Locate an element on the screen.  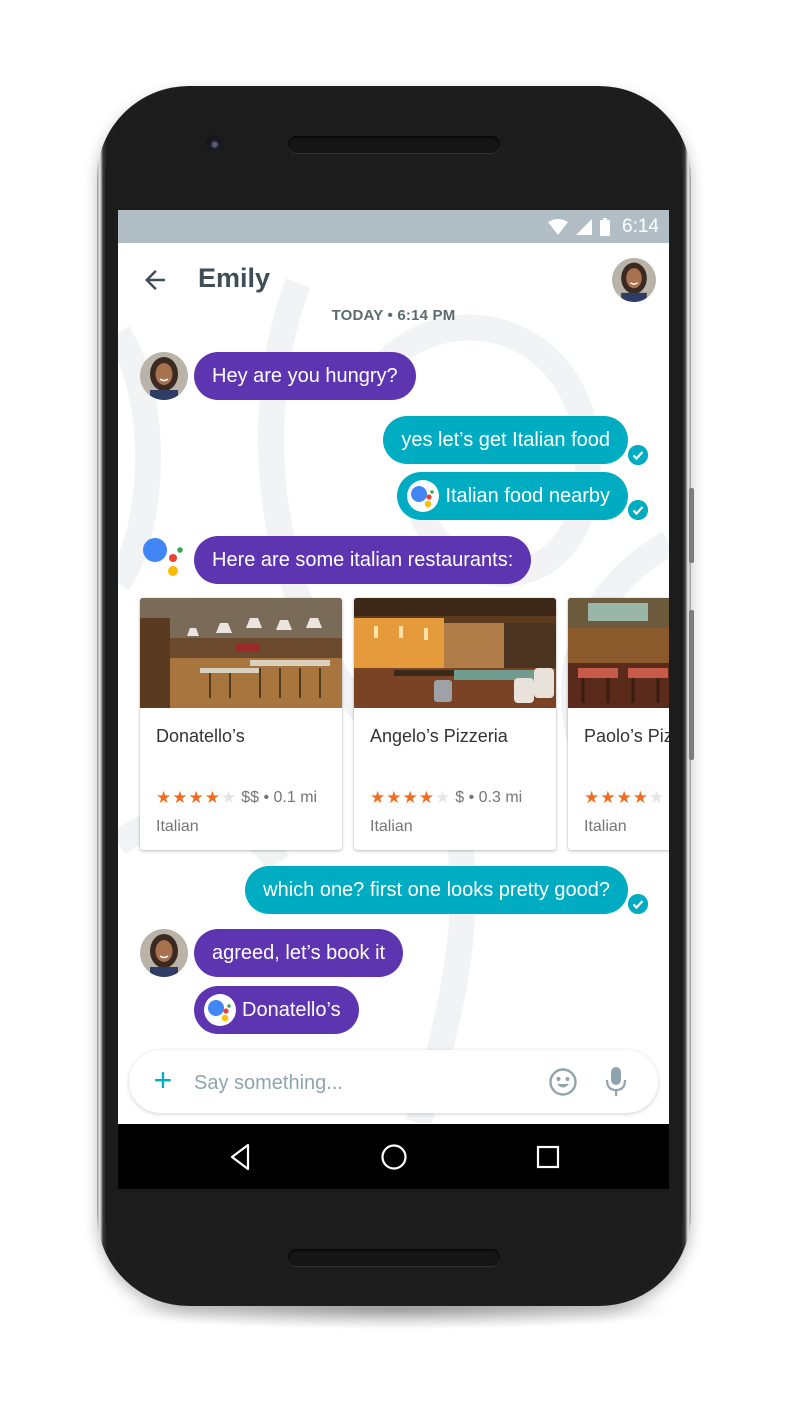
earpiece-speaker is located at coordinates (394, 144).